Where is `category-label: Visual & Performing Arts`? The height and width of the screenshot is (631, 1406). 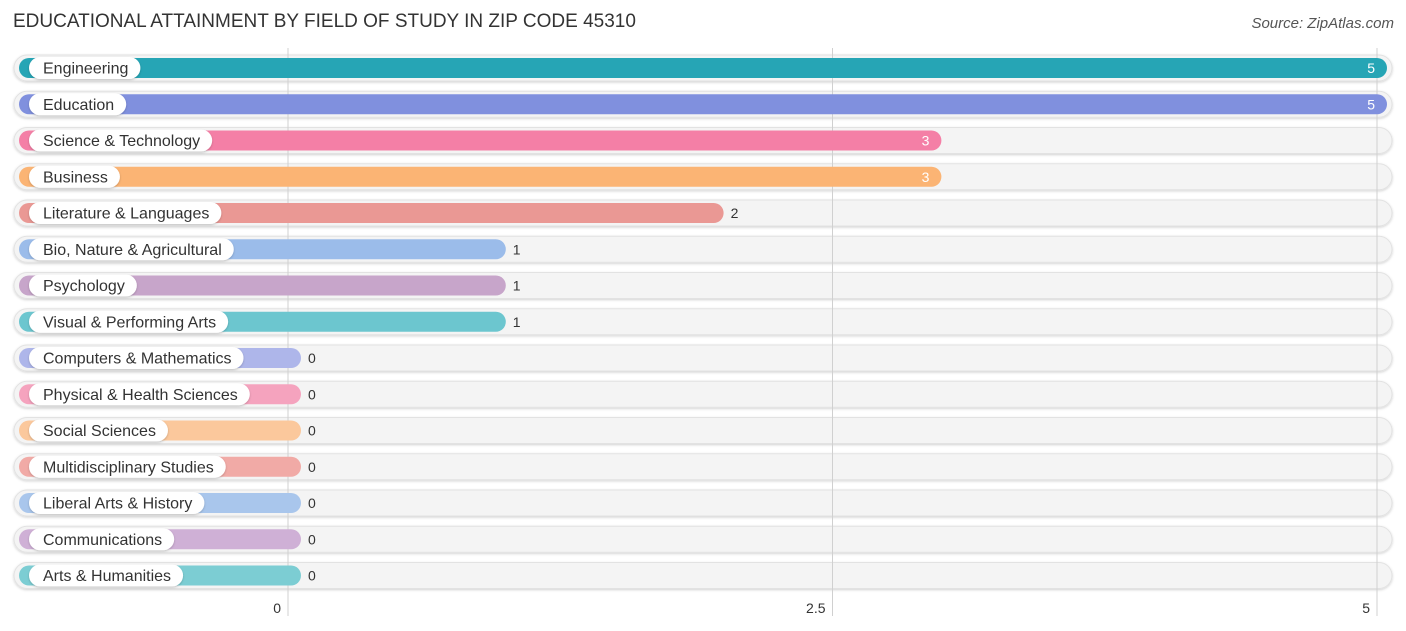
category-label: Visual & Performing Arts is located at coordinates (129, 322).